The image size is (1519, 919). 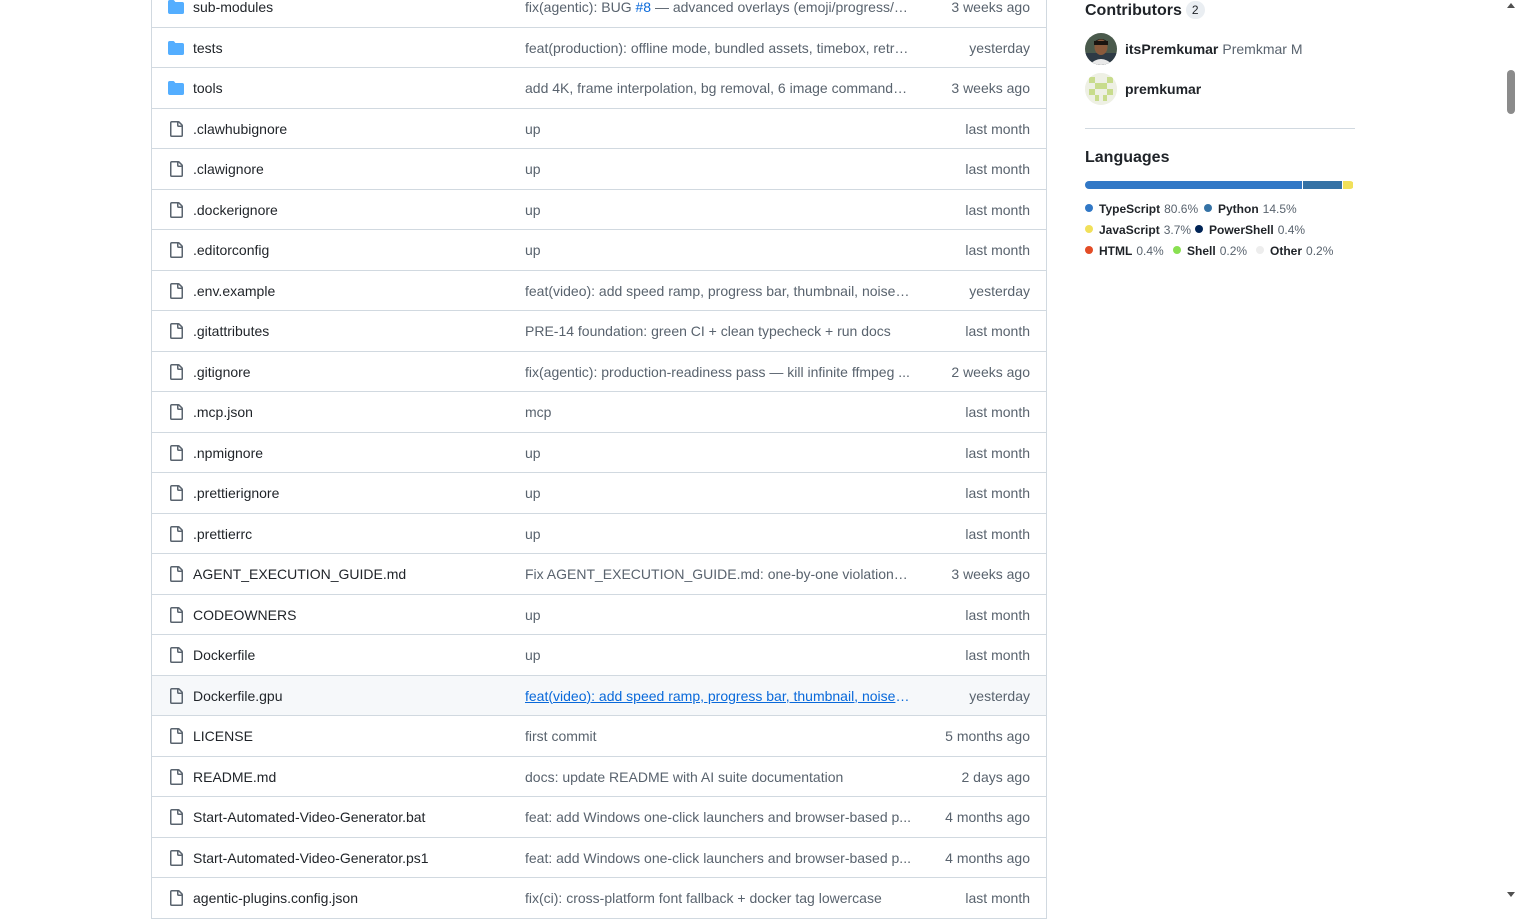 I want to click on file-name-link: .gitignore, so click(x=222, y=372).